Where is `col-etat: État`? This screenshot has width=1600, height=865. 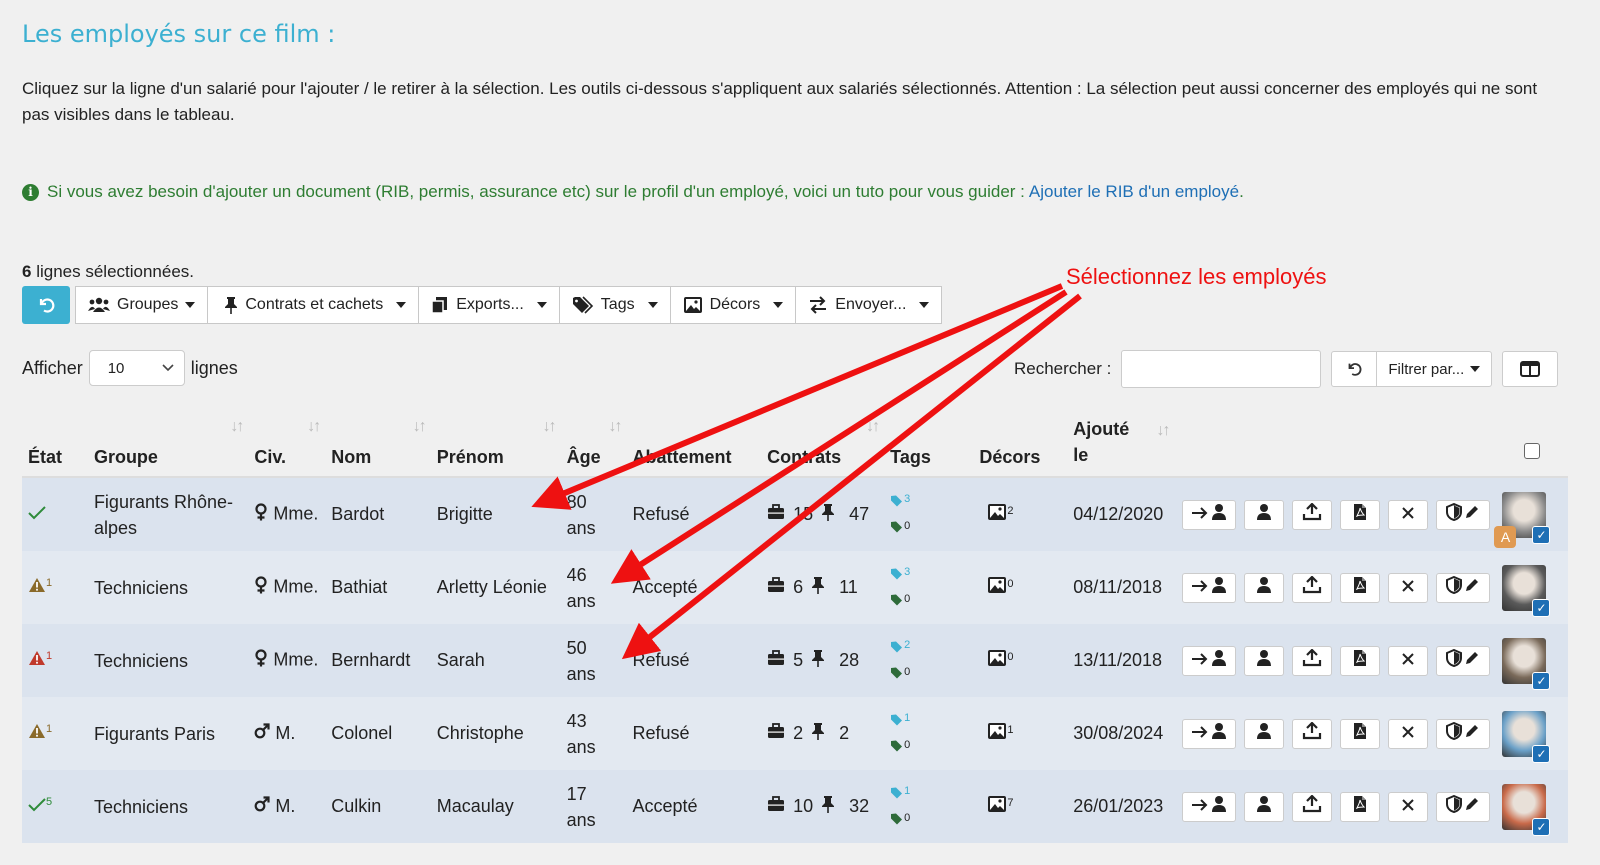 col-etat: État is located at coordinates (55, 445).